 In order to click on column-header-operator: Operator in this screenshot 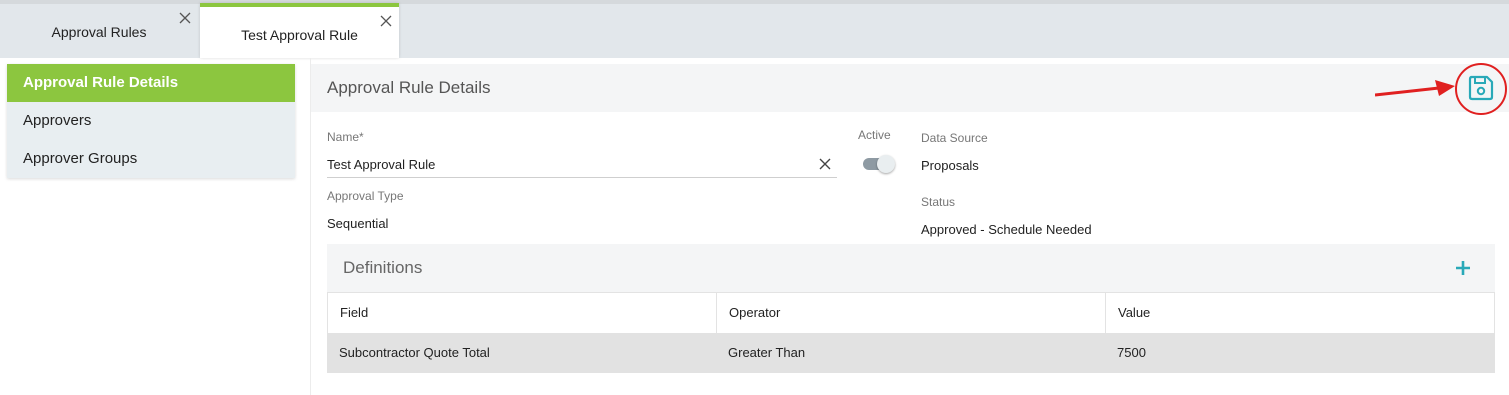, I will do `click(911, 313)`.